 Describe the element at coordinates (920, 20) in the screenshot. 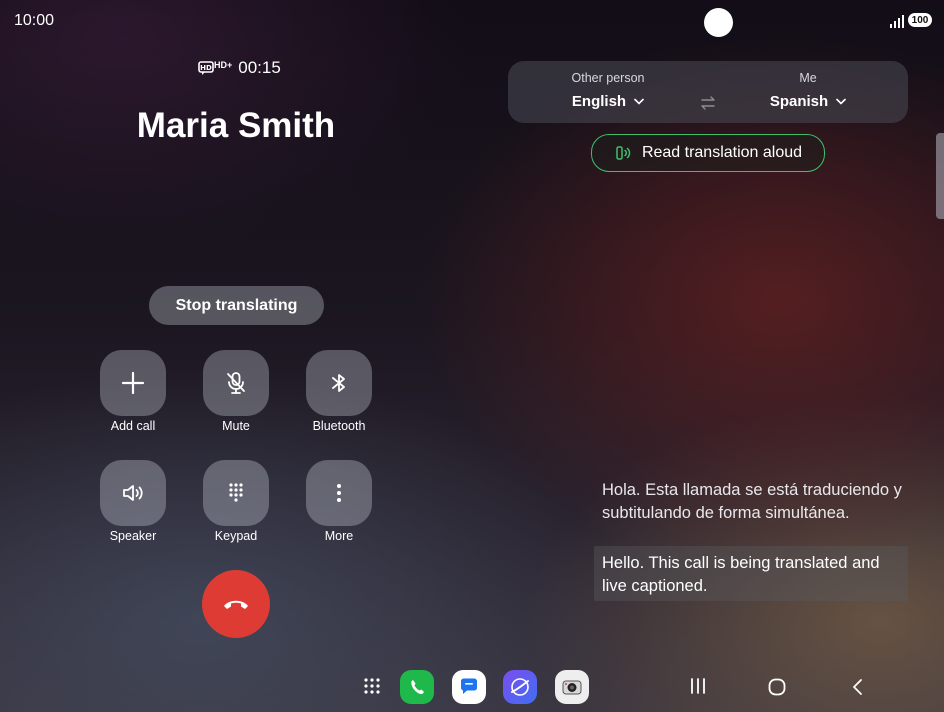

I see `battery-icon: 100` at that location.